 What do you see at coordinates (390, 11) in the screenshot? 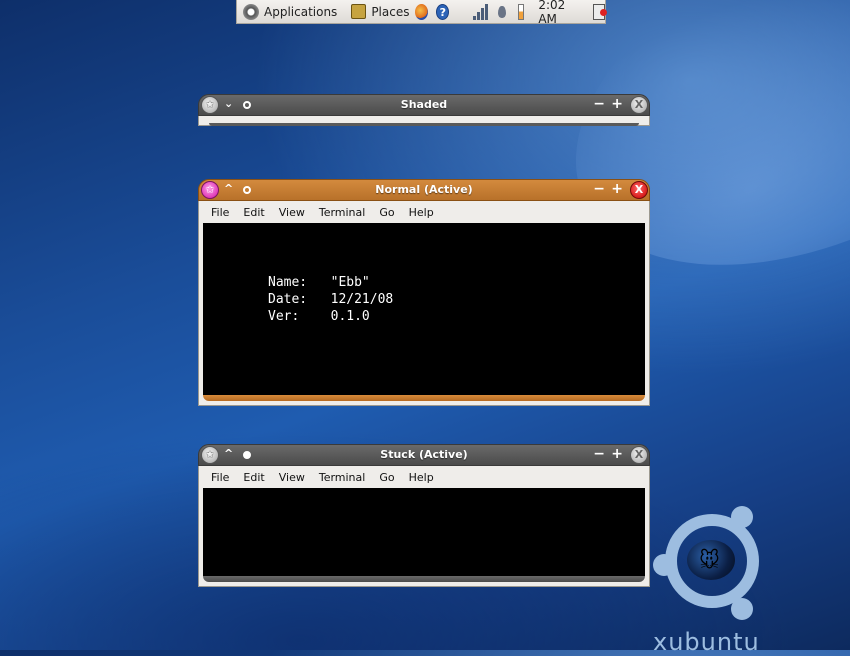
I see `places-label: Places` at bounding box center [390, 11].